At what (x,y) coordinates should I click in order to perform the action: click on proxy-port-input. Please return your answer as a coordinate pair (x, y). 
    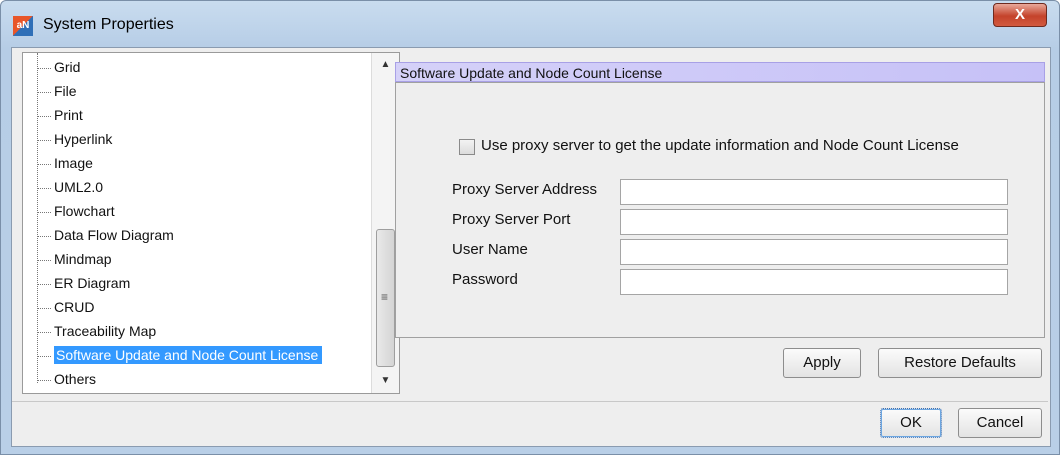
    Looking at the image, I should click on (814, 222).